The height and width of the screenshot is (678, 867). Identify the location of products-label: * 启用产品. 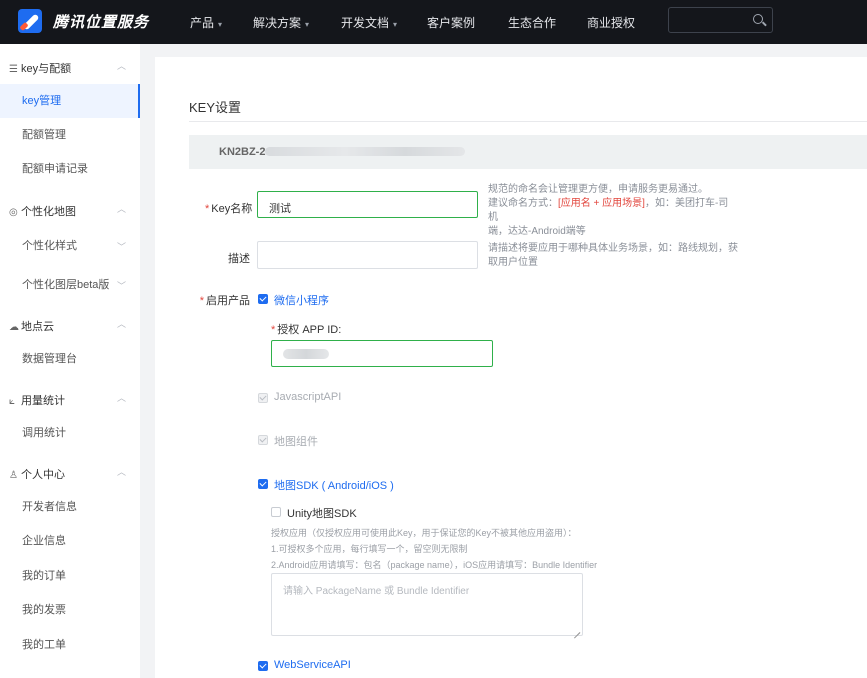
(224, 301).